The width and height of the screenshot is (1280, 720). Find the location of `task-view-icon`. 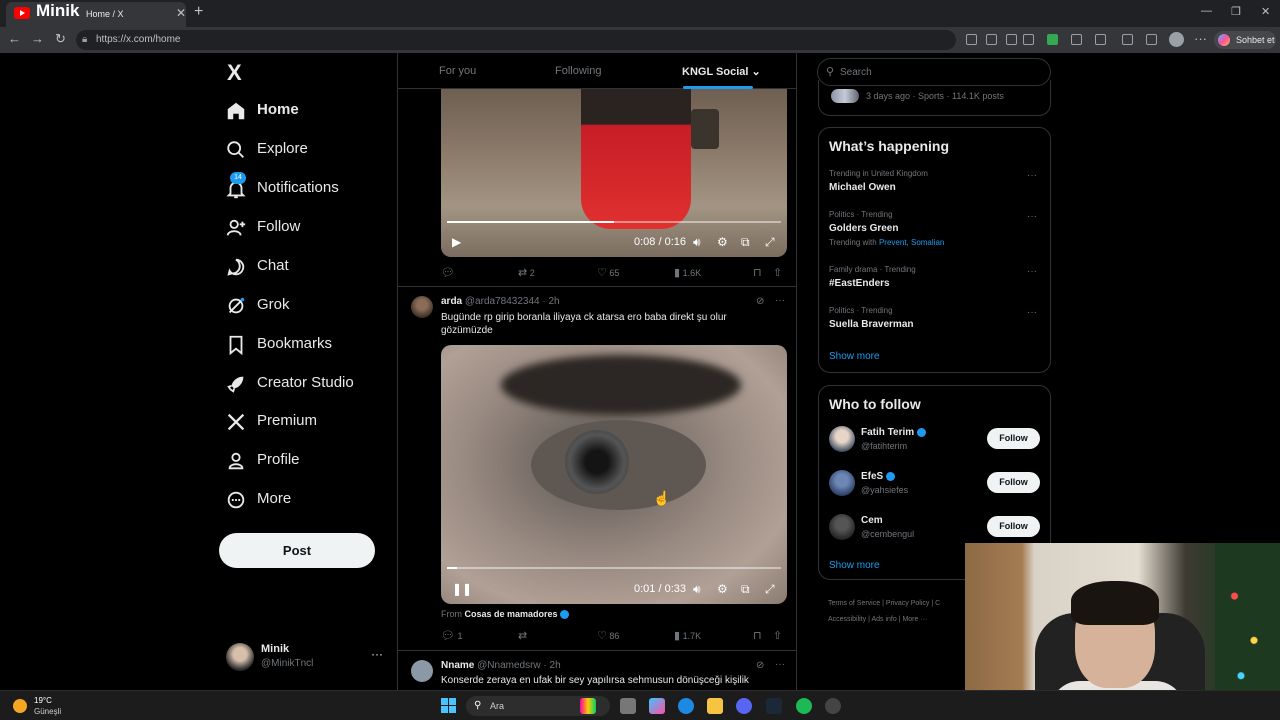

task-view-icon is located at coordinates (628, 706).